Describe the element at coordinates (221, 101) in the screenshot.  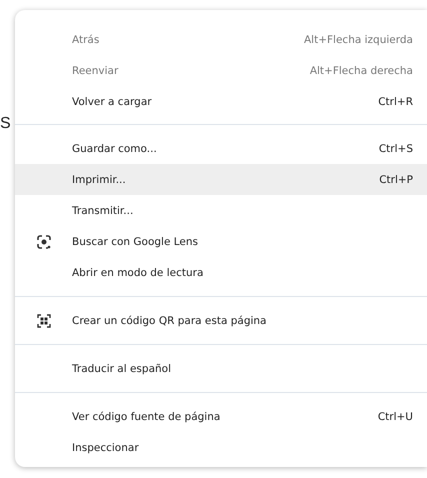
I see `menu-item: Volver a cargar Ctrl+R` at that location.